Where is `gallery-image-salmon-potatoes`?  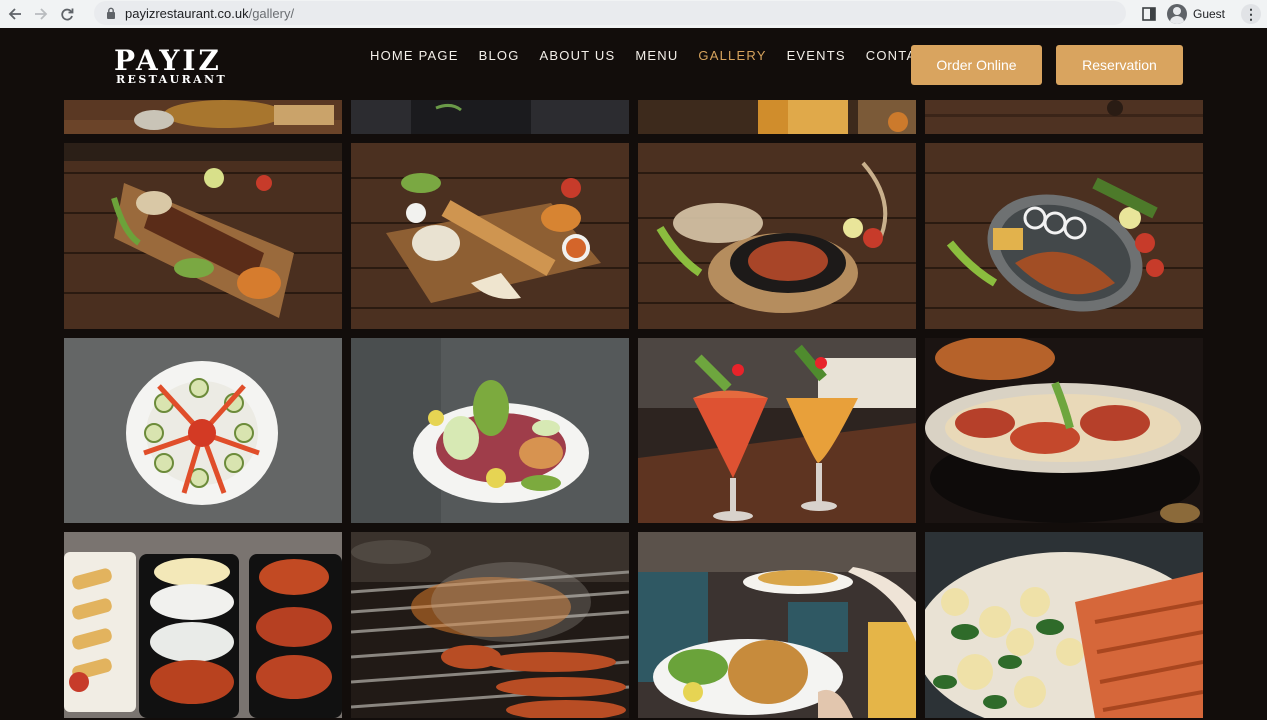 gallery-image-salmon-potatoes is located at coordinates (1064, 625).